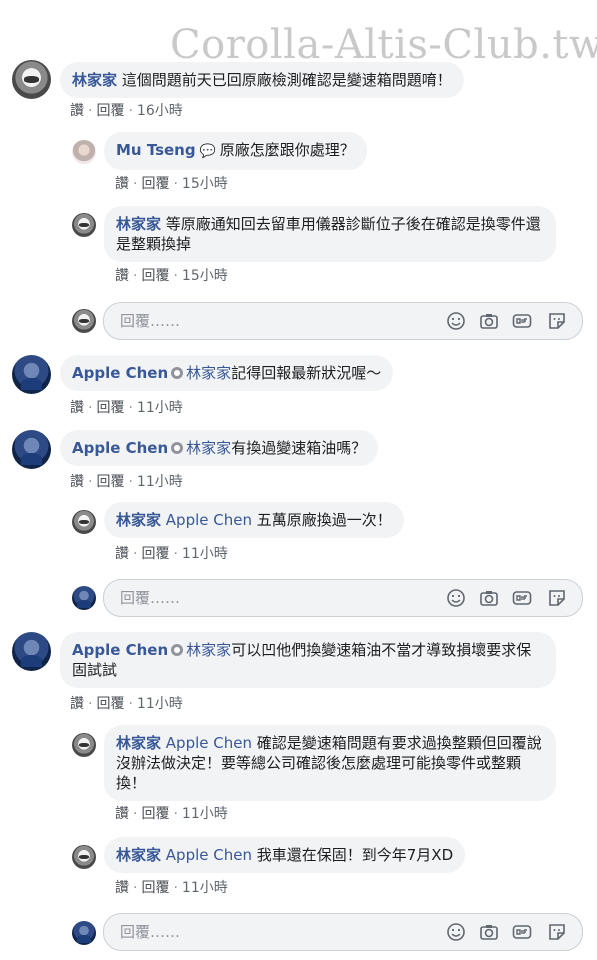 The height and width of the screenshot is (960, 597). What do you see at coordinates (254, 520) in the screenshot?
I see `comment-bubble: 林家家 Apple Chen 五萬原廠換過一次！` at bounding box center [254, 520].